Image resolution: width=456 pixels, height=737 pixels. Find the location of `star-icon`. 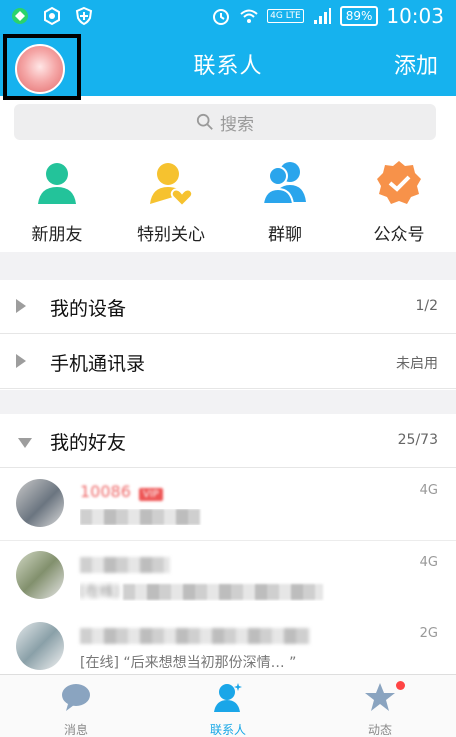

star-icon is located at coordinates (380, 697).